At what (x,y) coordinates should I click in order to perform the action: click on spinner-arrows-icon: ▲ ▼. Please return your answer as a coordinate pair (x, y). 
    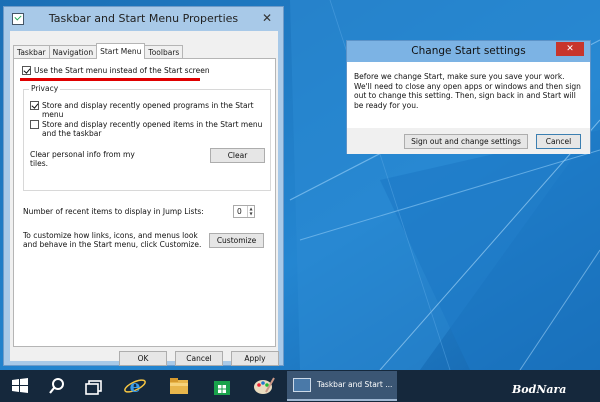
    Looking at the image, I should click on (250, 211).